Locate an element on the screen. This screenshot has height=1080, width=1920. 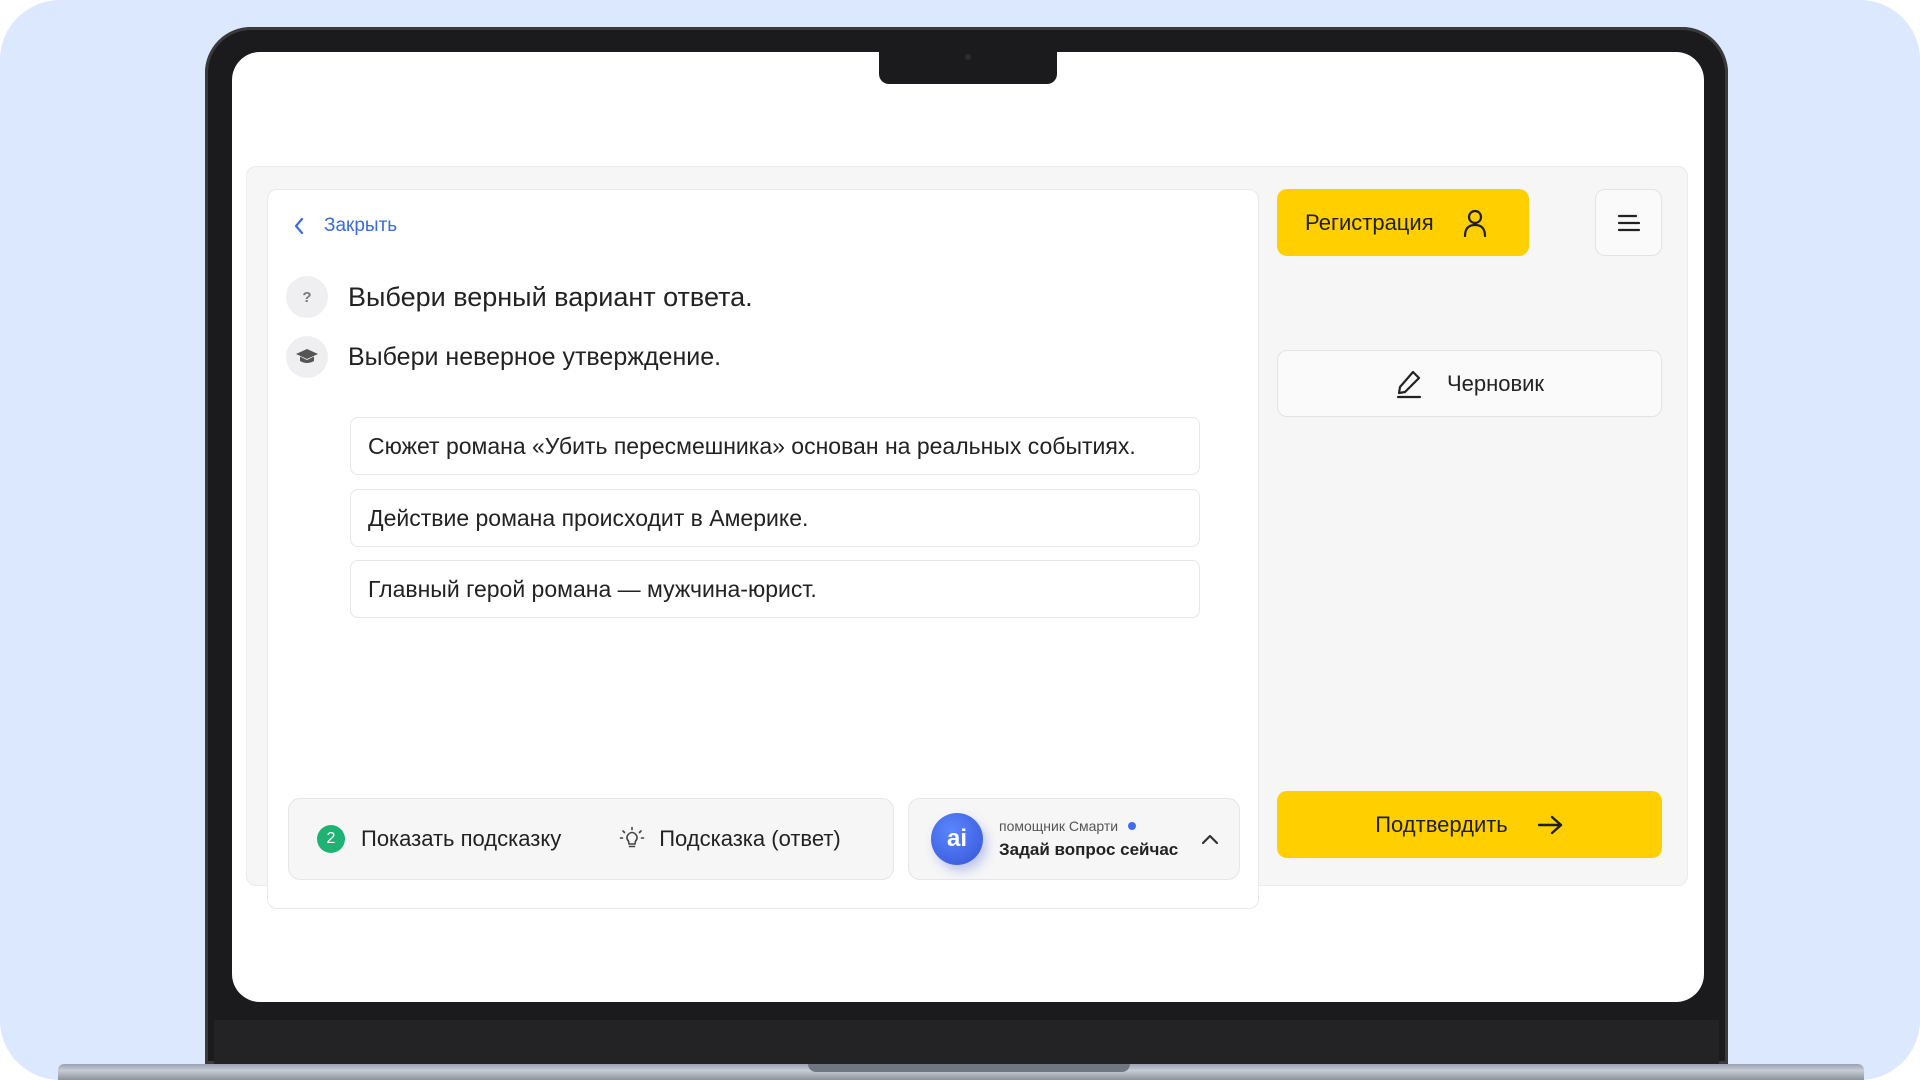
instruction-row: ? Выбери верный вариант ответа. is located at coordinates (519, 297).